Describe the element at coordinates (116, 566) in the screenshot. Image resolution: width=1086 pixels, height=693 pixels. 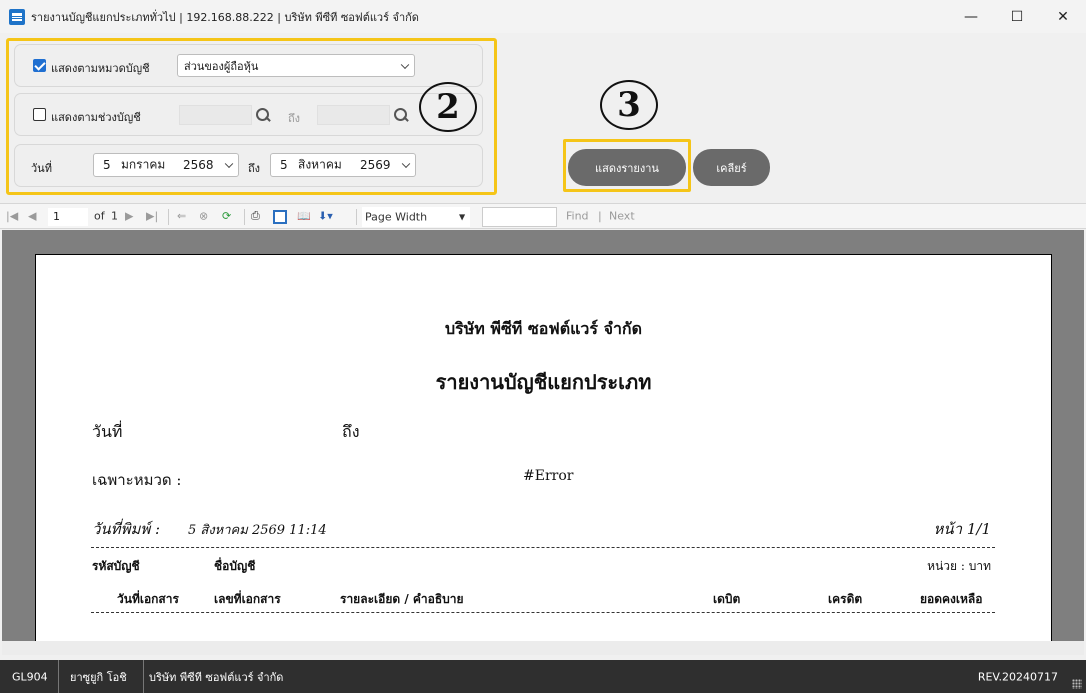
I see `header-account-code: รหัสบัญชี` at that location.